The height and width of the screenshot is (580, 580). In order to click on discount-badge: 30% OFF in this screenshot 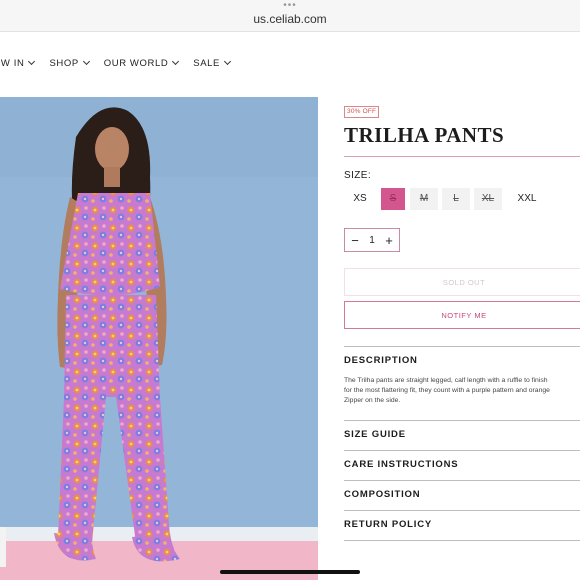, I will do `click(362, 112)`.